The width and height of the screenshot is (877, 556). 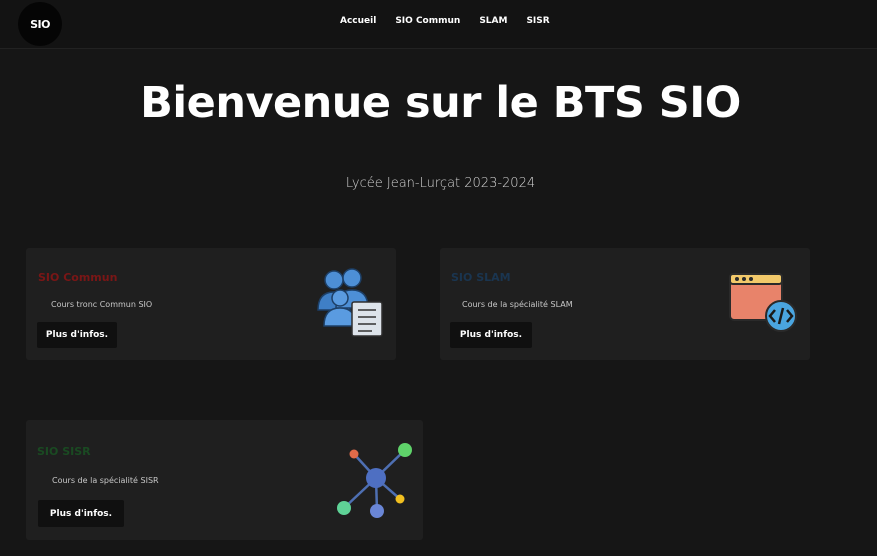 I want to click on nav-links: Accueil SIO Commun SLAM SISR, so click(x=445, y=21).